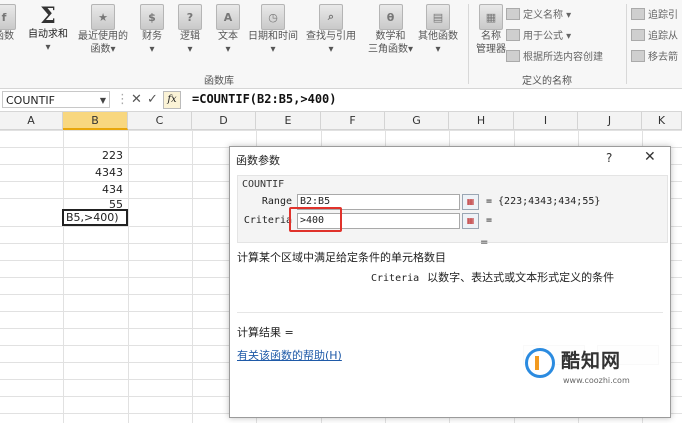 The image size is (682, 423). Describe the element at coordinates (493, 277) in the screenshot. I see `argument-description: Criteria 以数字、表达式或文本形式定义的条件` at that location.